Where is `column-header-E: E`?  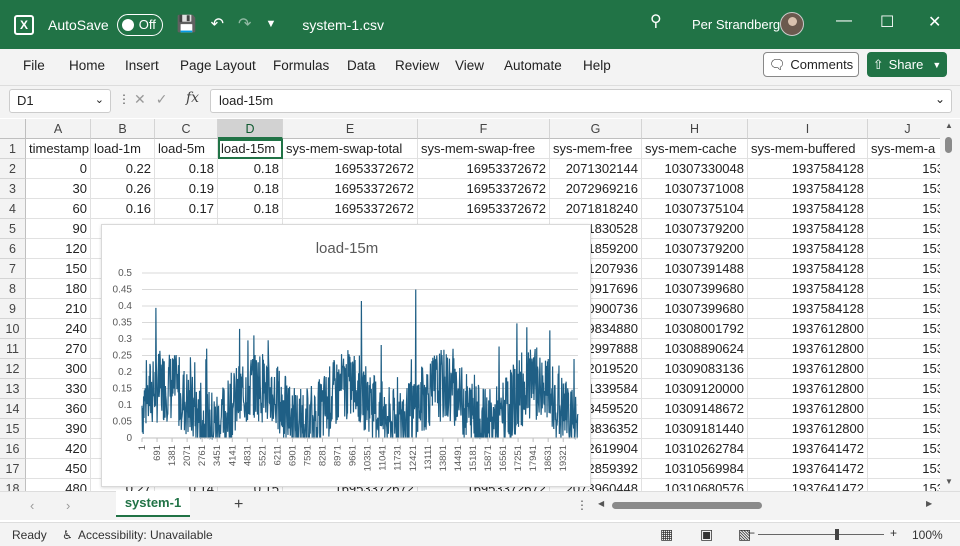
column-header-E: E is located at coordinates (350, 129).